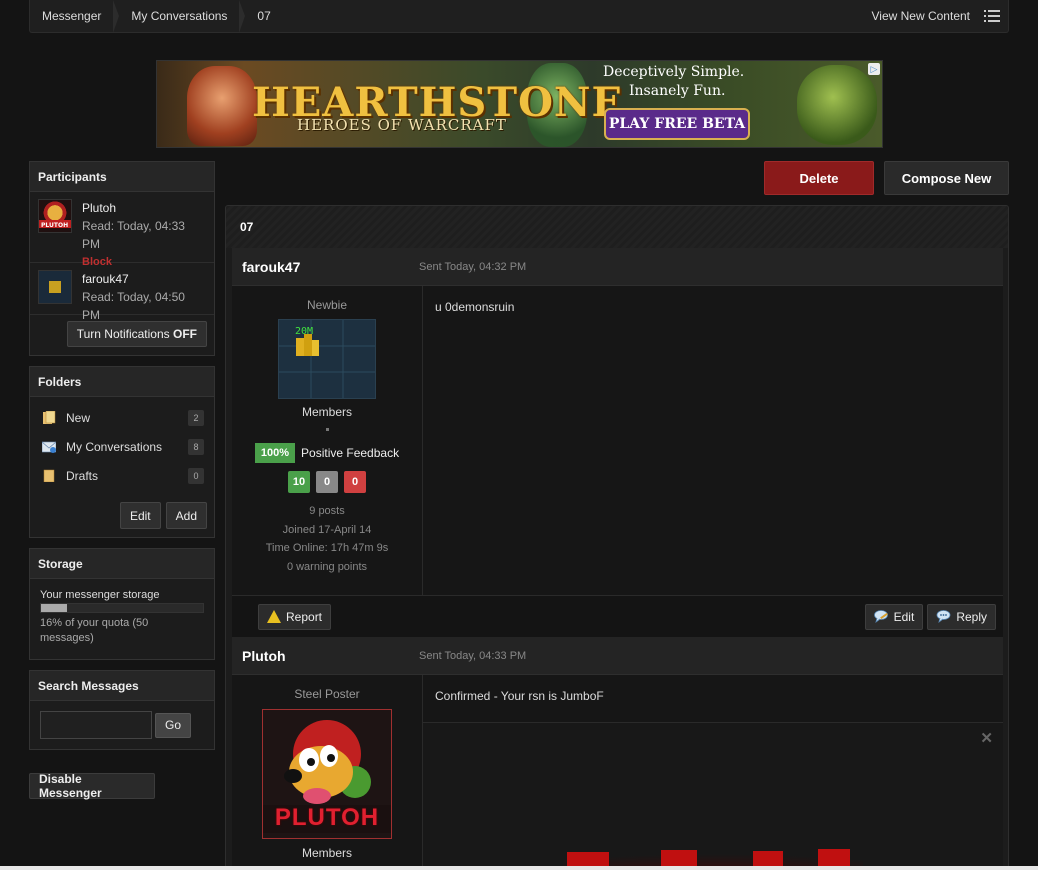  I want to click on search-title: Search Messages, so click(122, 686).